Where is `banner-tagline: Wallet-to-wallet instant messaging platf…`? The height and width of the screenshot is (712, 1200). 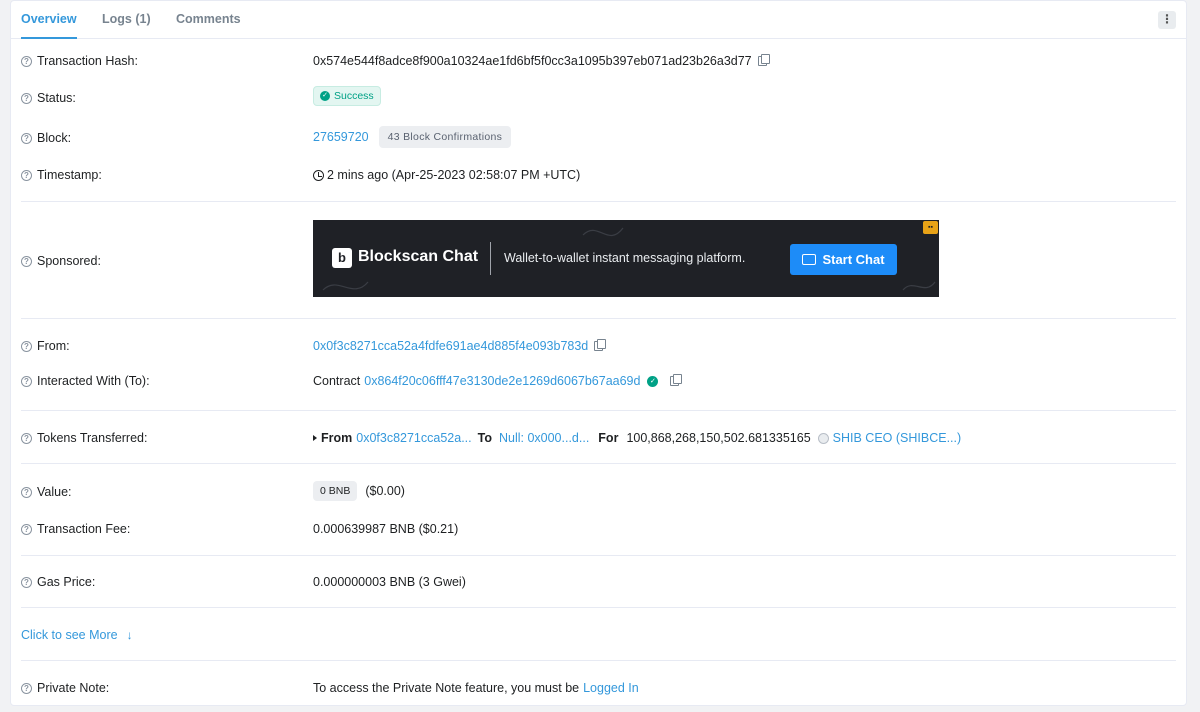 banner-tagline: Wallet-to-wallet instant messaging platf… is located at coordinates (625, 258).